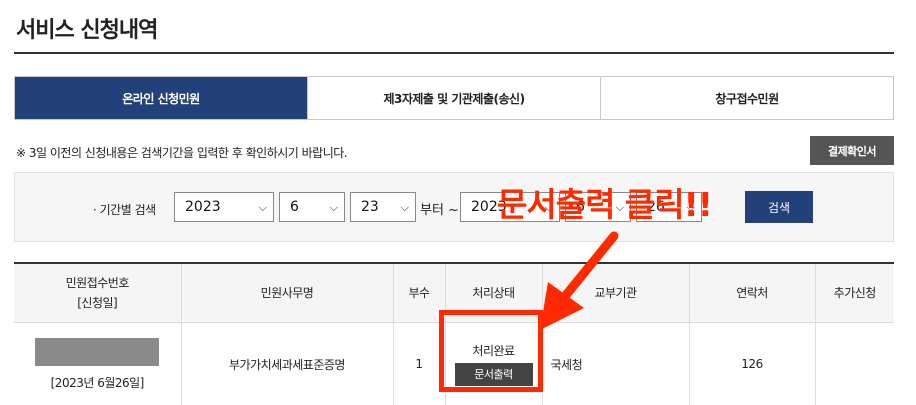 The image size is (916, 405). What do you see at coordinates (752, 364) in the screenshot?
I see `cell-contact: 126` at bounding box center [752, 364].